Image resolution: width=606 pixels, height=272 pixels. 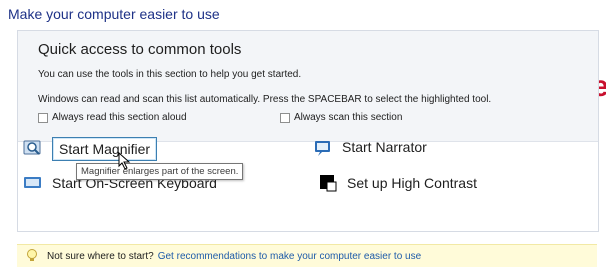 I want to click on read-aloud-checkbox-row: Always read this section aloud, so click(x=112, y=117).